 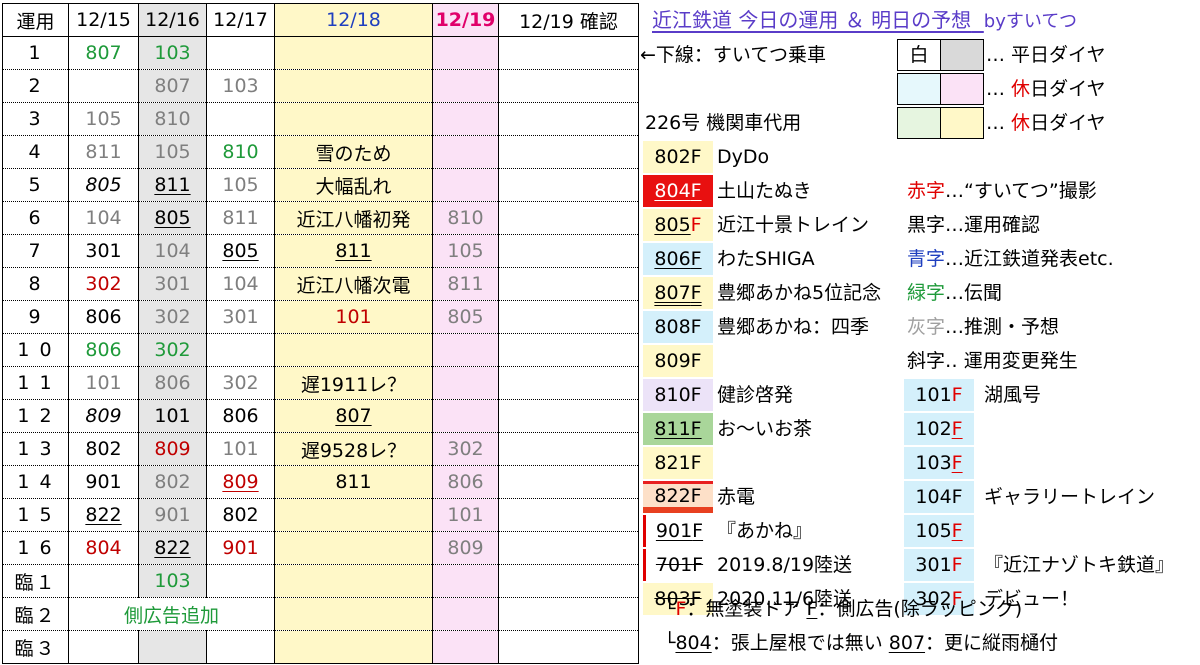 I want to click on car-number: 802, so click(x=672, y=157).